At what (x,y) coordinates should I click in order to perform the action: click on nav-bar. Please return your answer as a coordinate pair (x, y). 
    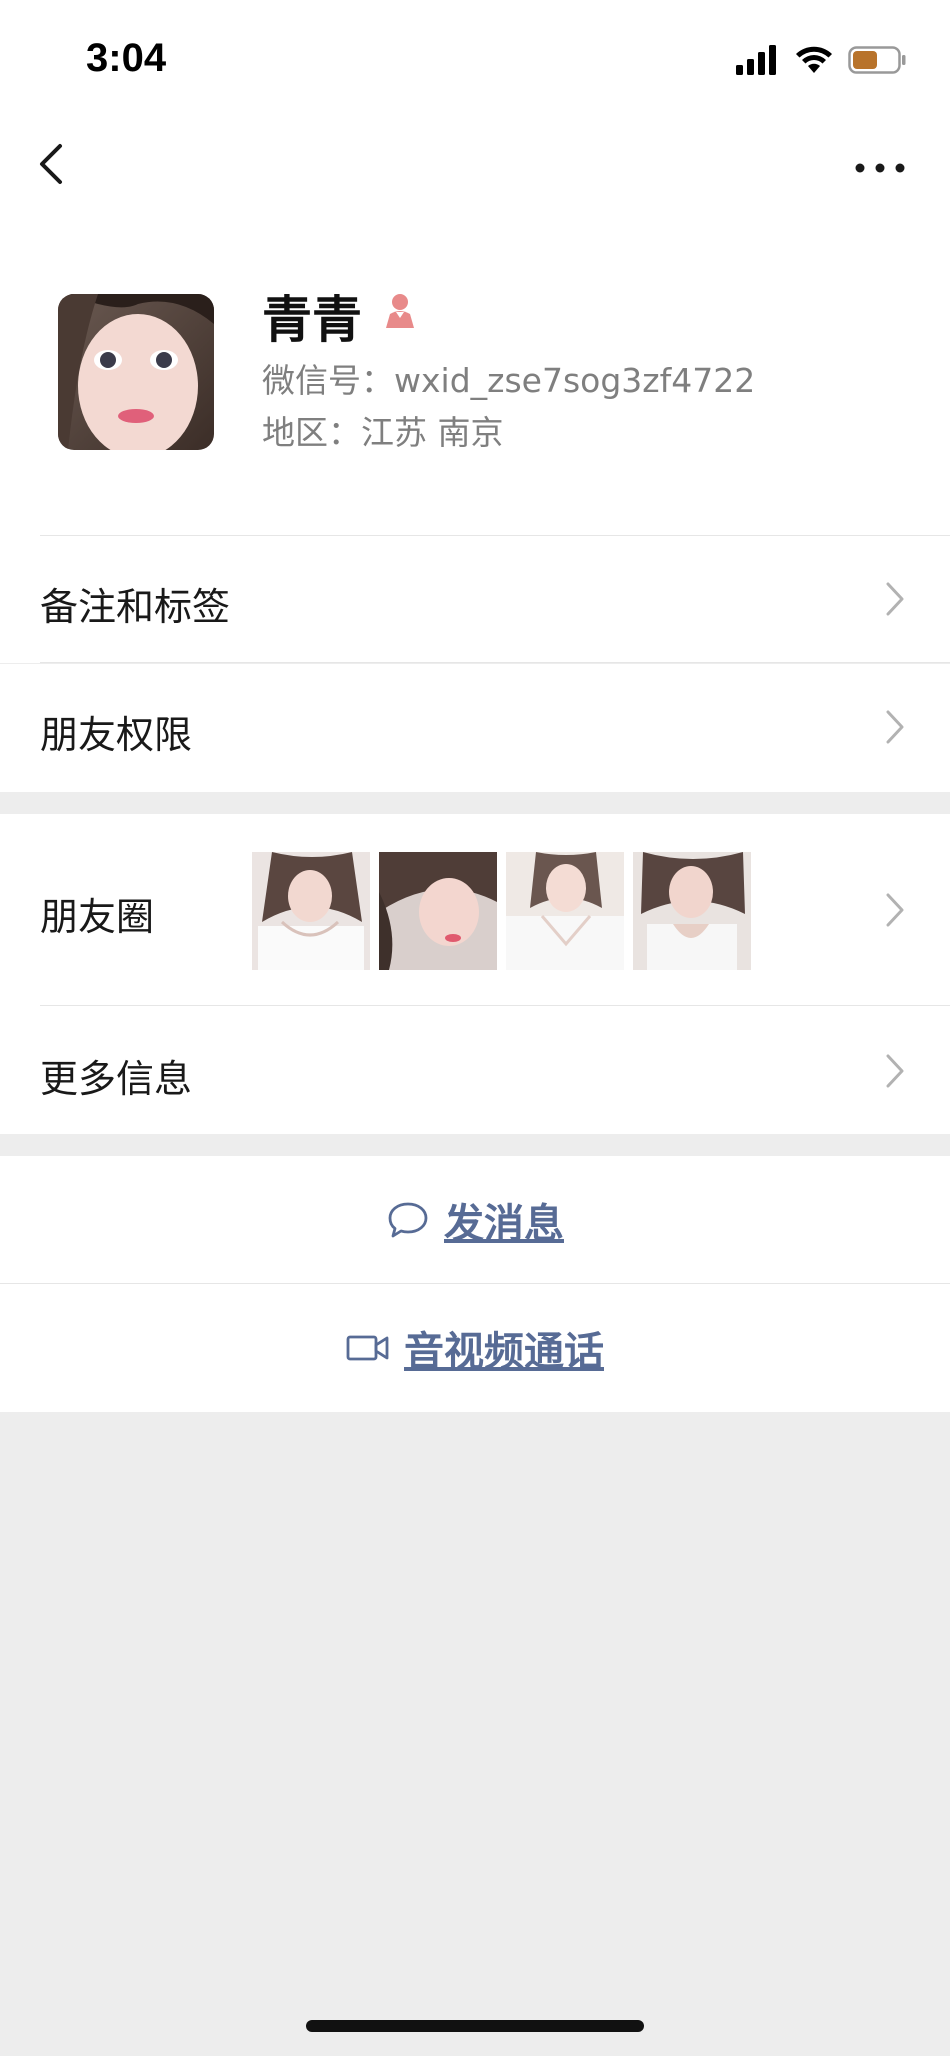
    Looking at the image, I should click on (475, 168).